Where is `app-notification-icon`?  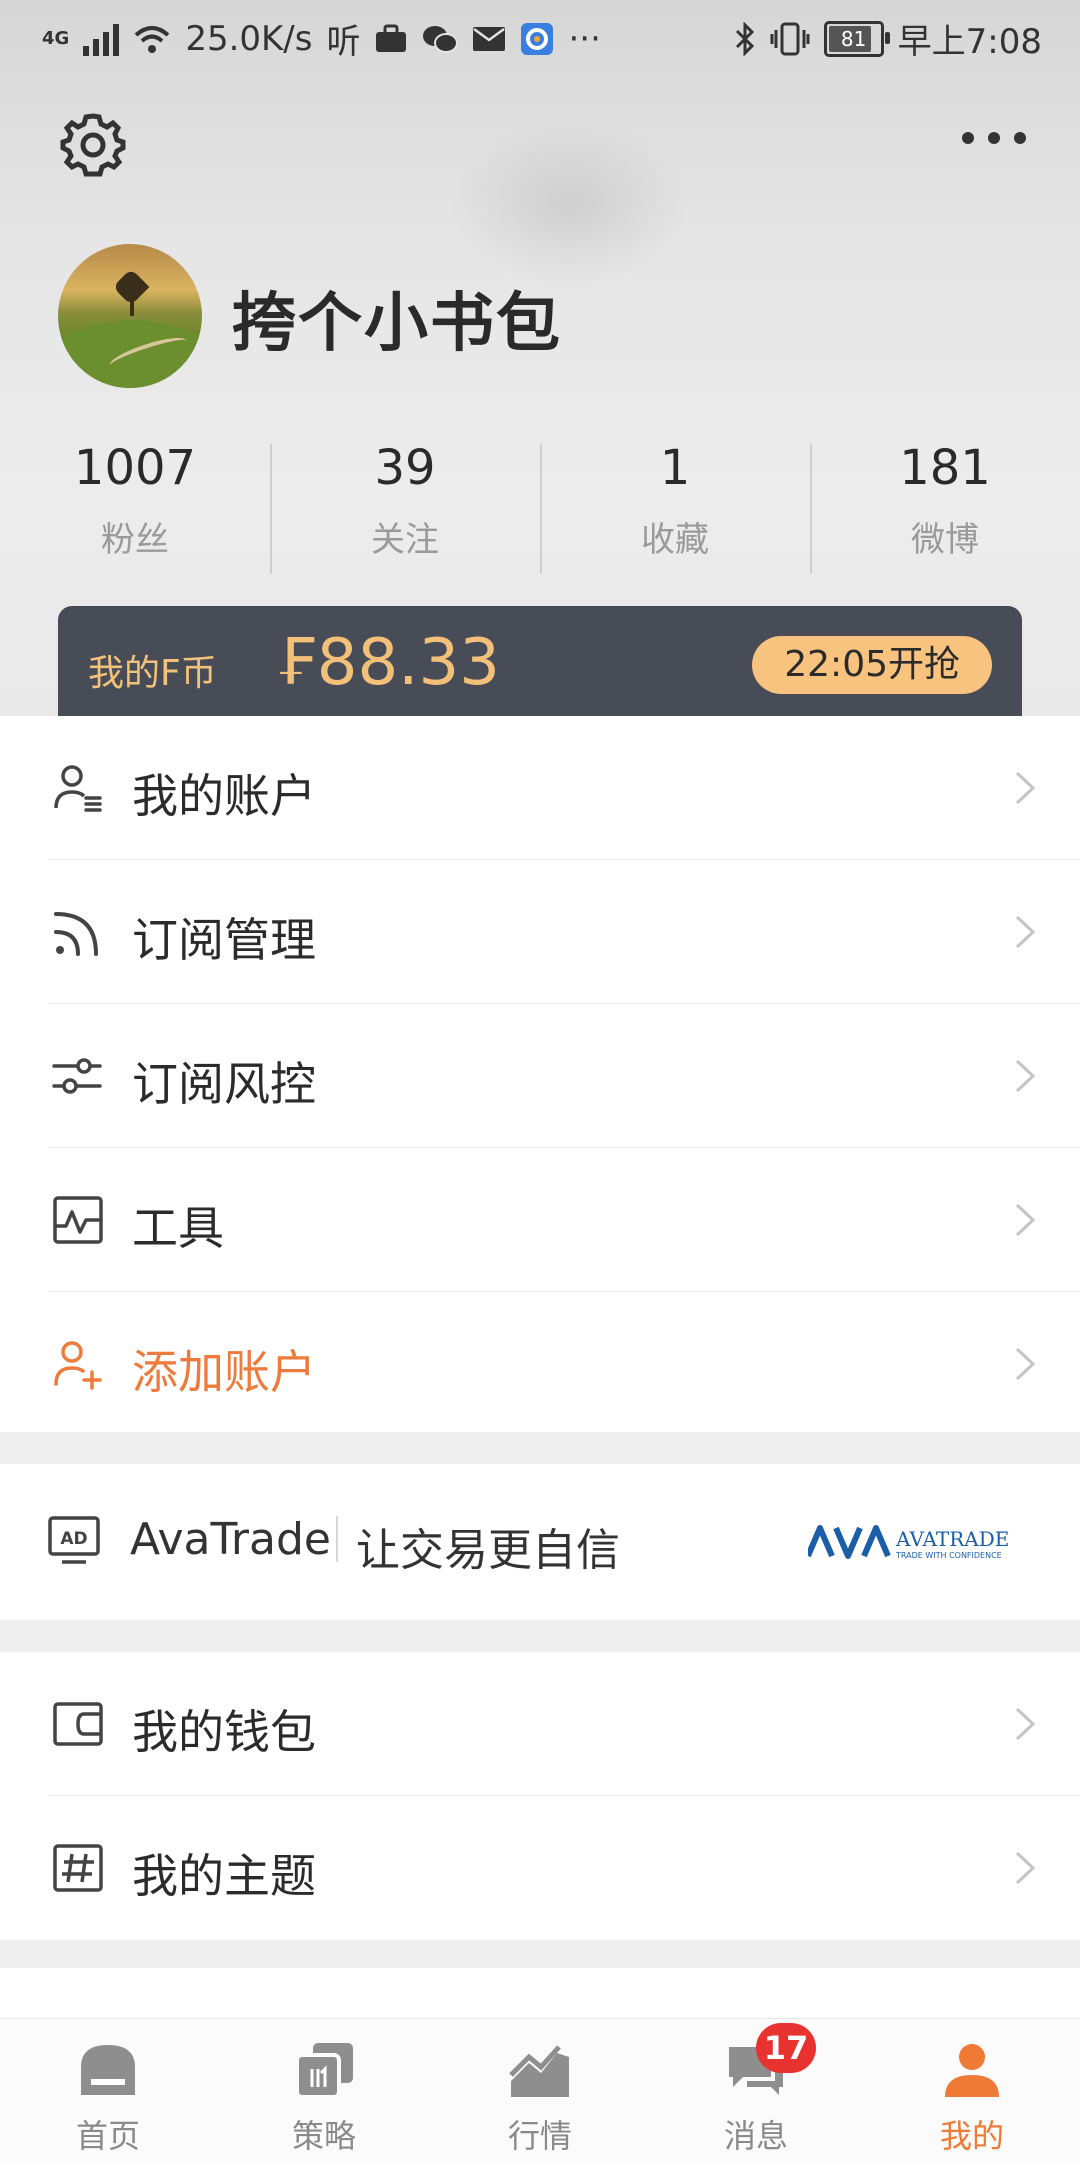 app-notification-icon is located at coordinates (537, 38).